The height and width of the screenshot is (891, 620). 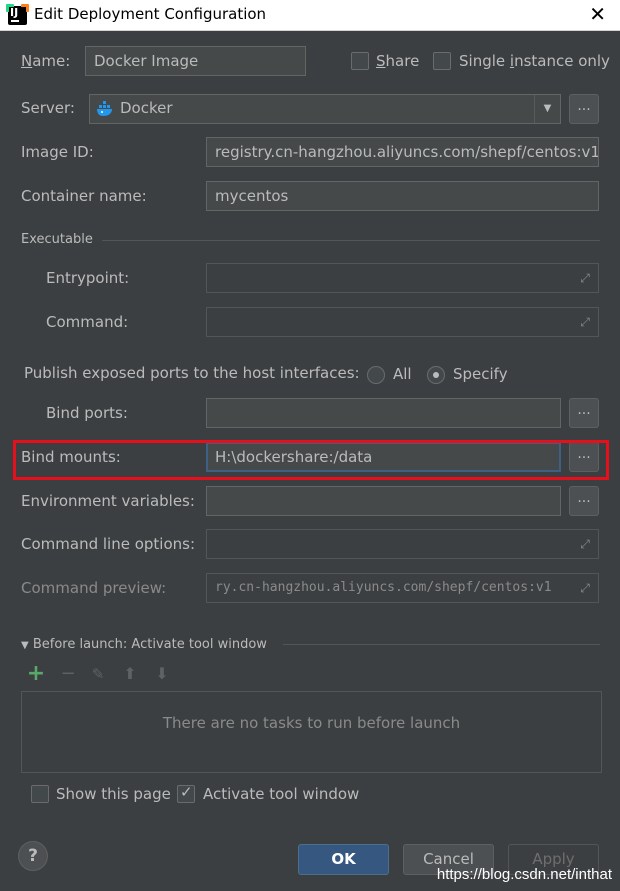 I want to click on remove-icon: −, so click(x=68, y=674).